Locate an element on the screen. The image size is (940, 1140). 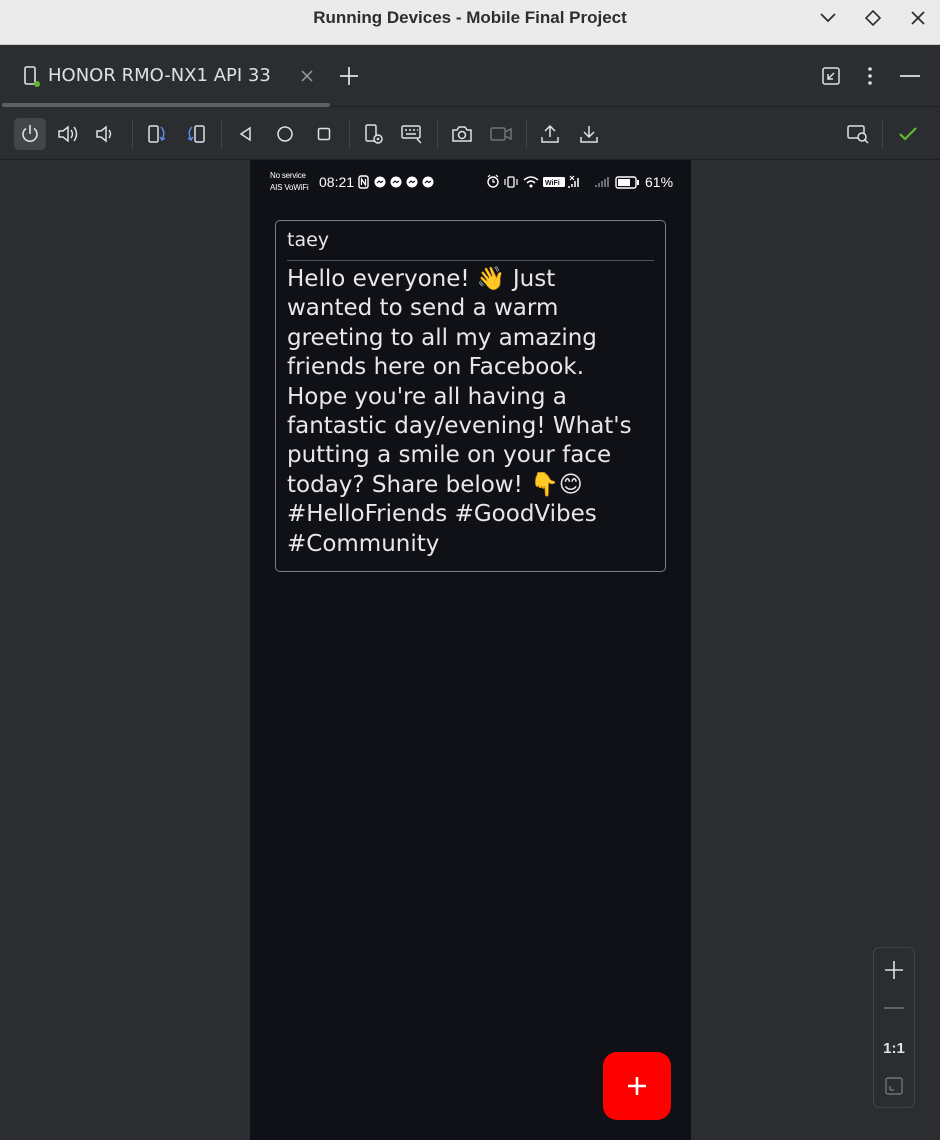
zoom-out-button is located at coordinates (894, 1008).